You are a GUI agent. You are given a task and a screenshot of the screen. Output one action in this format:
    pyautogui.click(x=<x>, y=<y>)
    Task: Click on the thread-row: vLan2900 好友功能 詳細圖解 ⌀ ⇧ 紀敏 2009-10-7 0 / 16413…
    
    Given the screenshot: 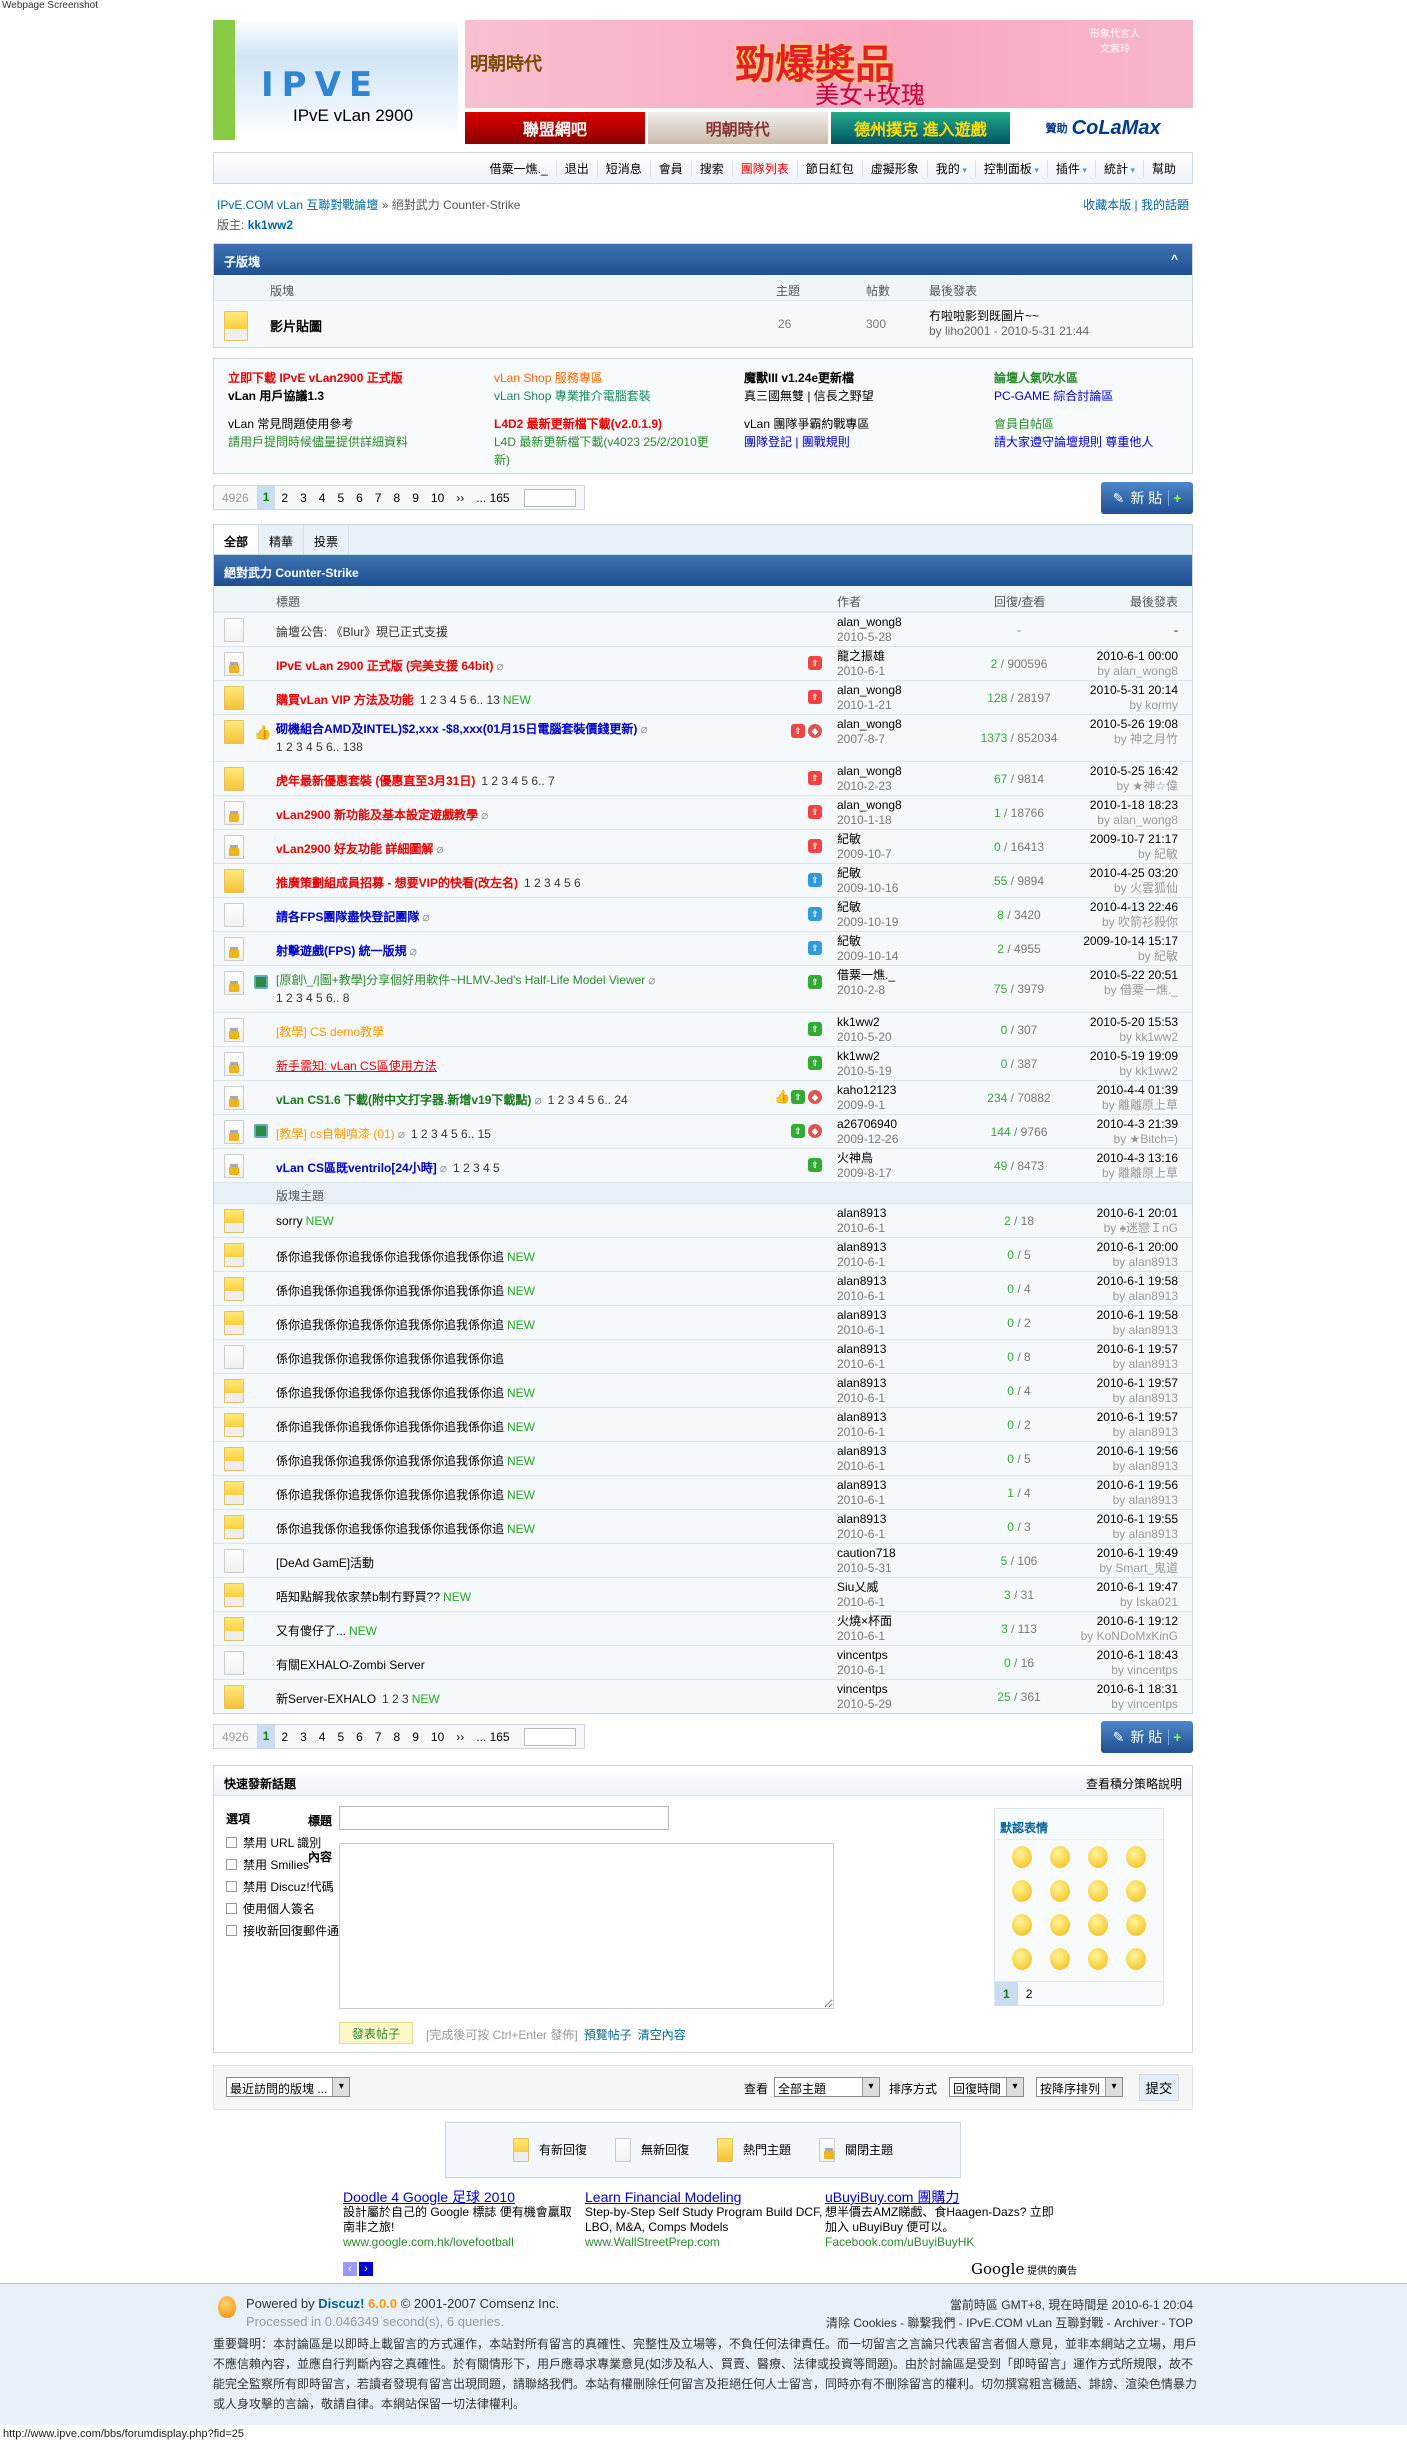 What is the action you would take?
    pyautogui.click(x=703, y=846)
    